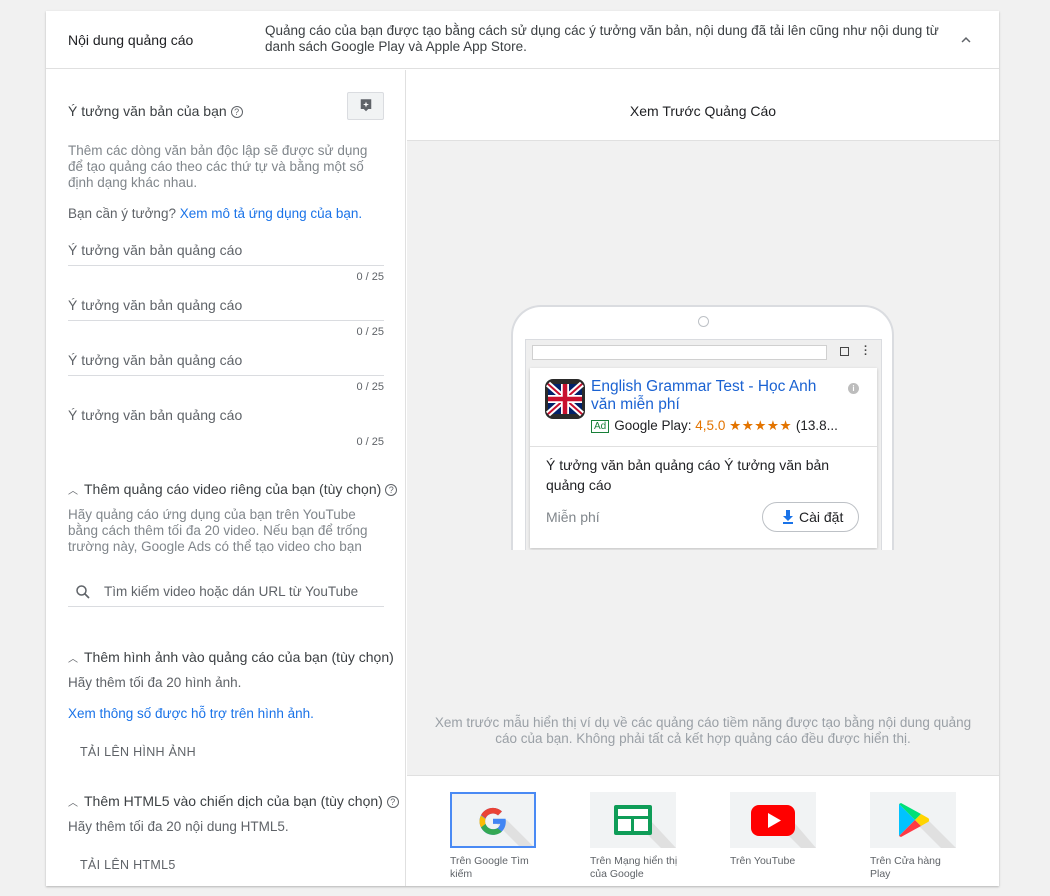  Describe the element at coordinates (853, 388) in the screenshot. I see `info-icon: i` at that location.